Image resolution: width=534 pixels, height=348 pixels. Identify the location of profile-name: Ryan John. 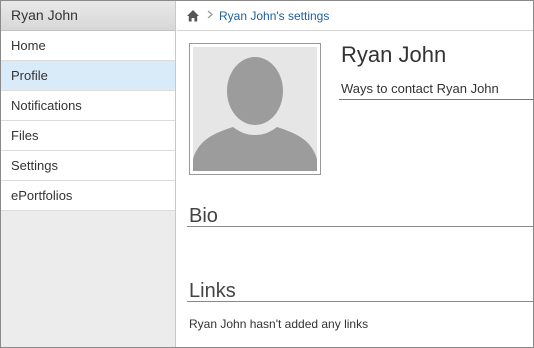
(394, 54).